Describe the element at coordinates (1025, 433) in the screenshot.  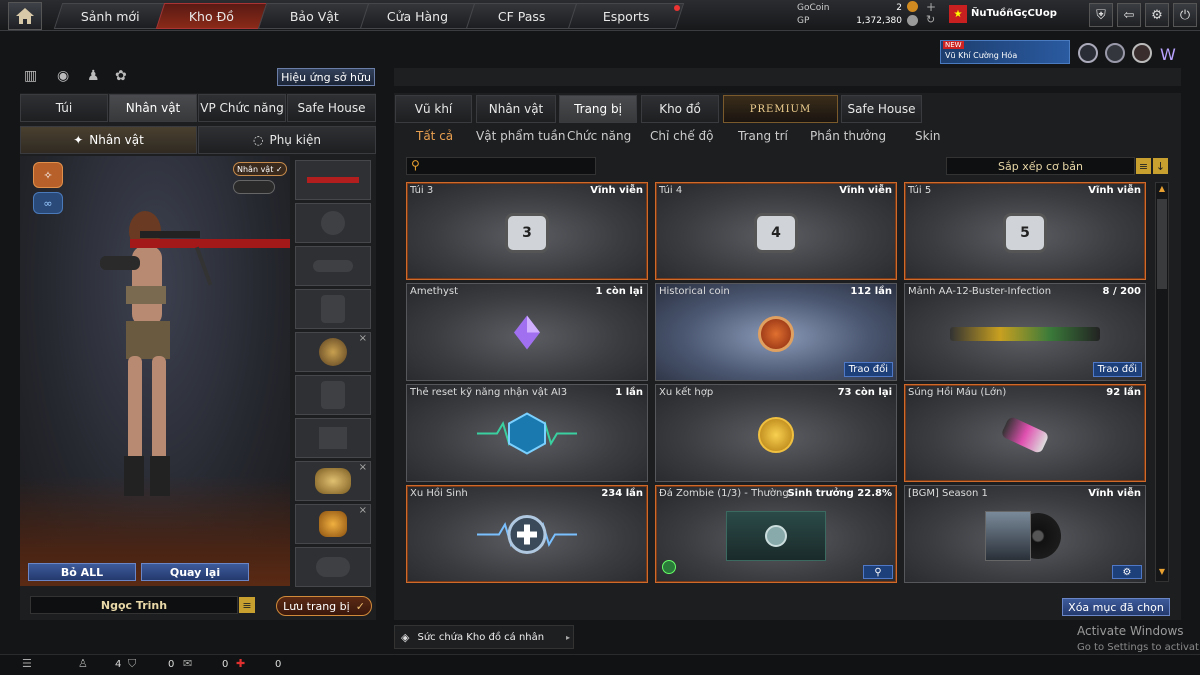
I see `item-card: Súng Hồi Máu (Lớn) 92 lần` at that location.